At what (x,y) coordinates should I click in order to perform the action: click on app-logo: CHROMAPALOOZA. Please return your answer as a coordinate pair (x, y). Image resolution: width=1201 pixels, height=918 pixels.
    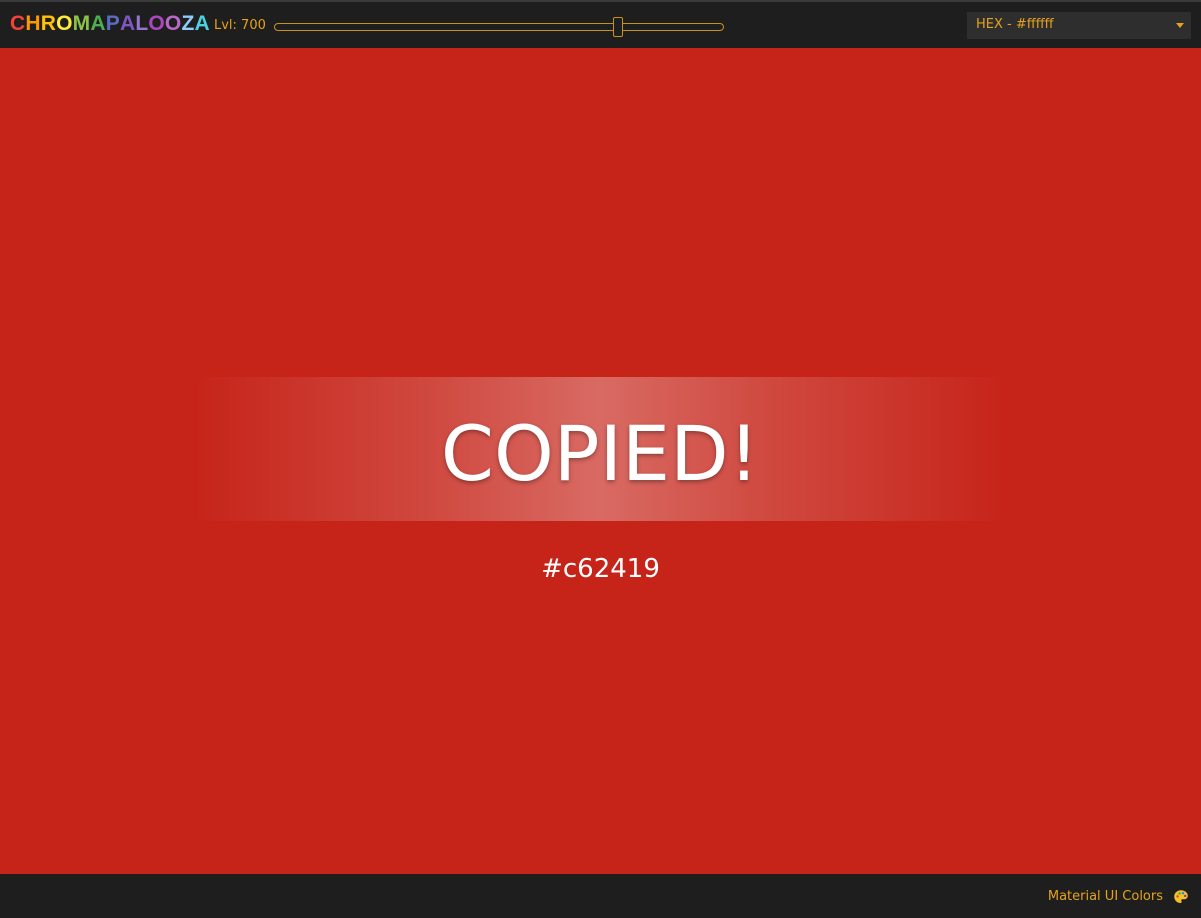
    Looking at the image, I should click on (110, 24).